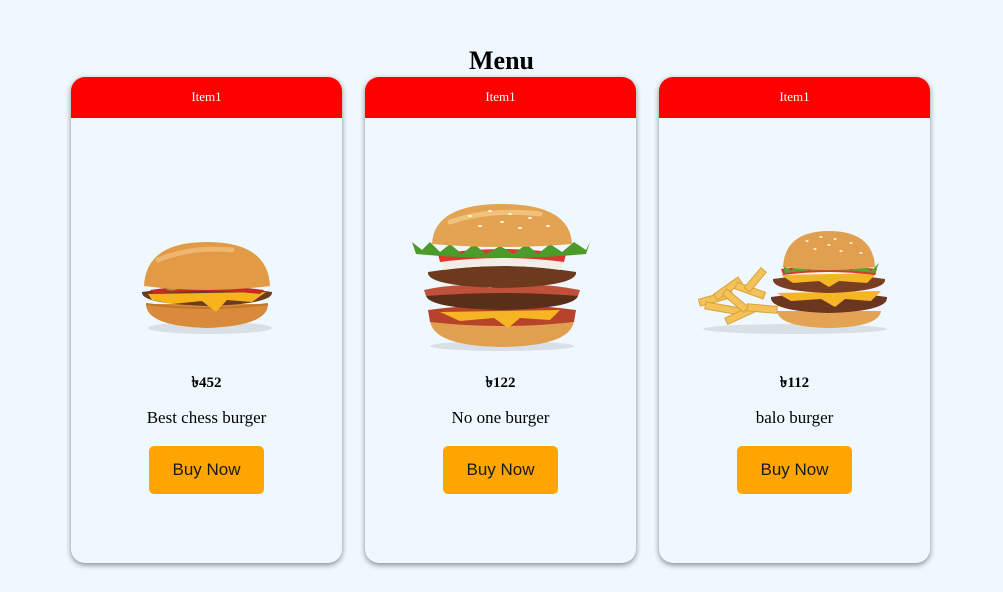  Describe the element at coordinates (794, 282) in the screenshot. I see `burger-and-fries-image` at that location.